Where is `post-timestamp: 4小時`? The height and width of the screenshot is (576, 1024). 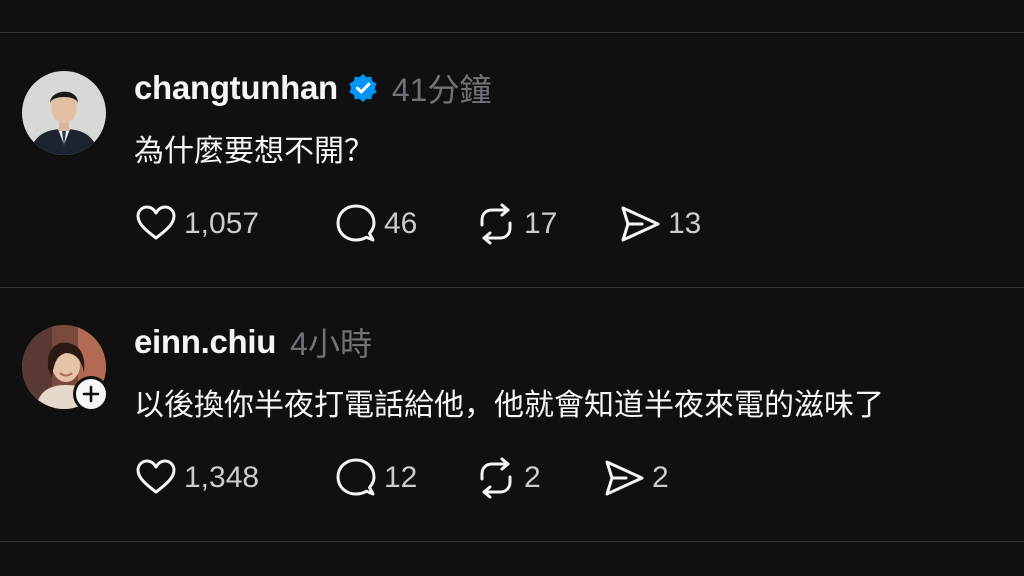 post-timestamp: 4小時 is located at coordinates (331, 342).